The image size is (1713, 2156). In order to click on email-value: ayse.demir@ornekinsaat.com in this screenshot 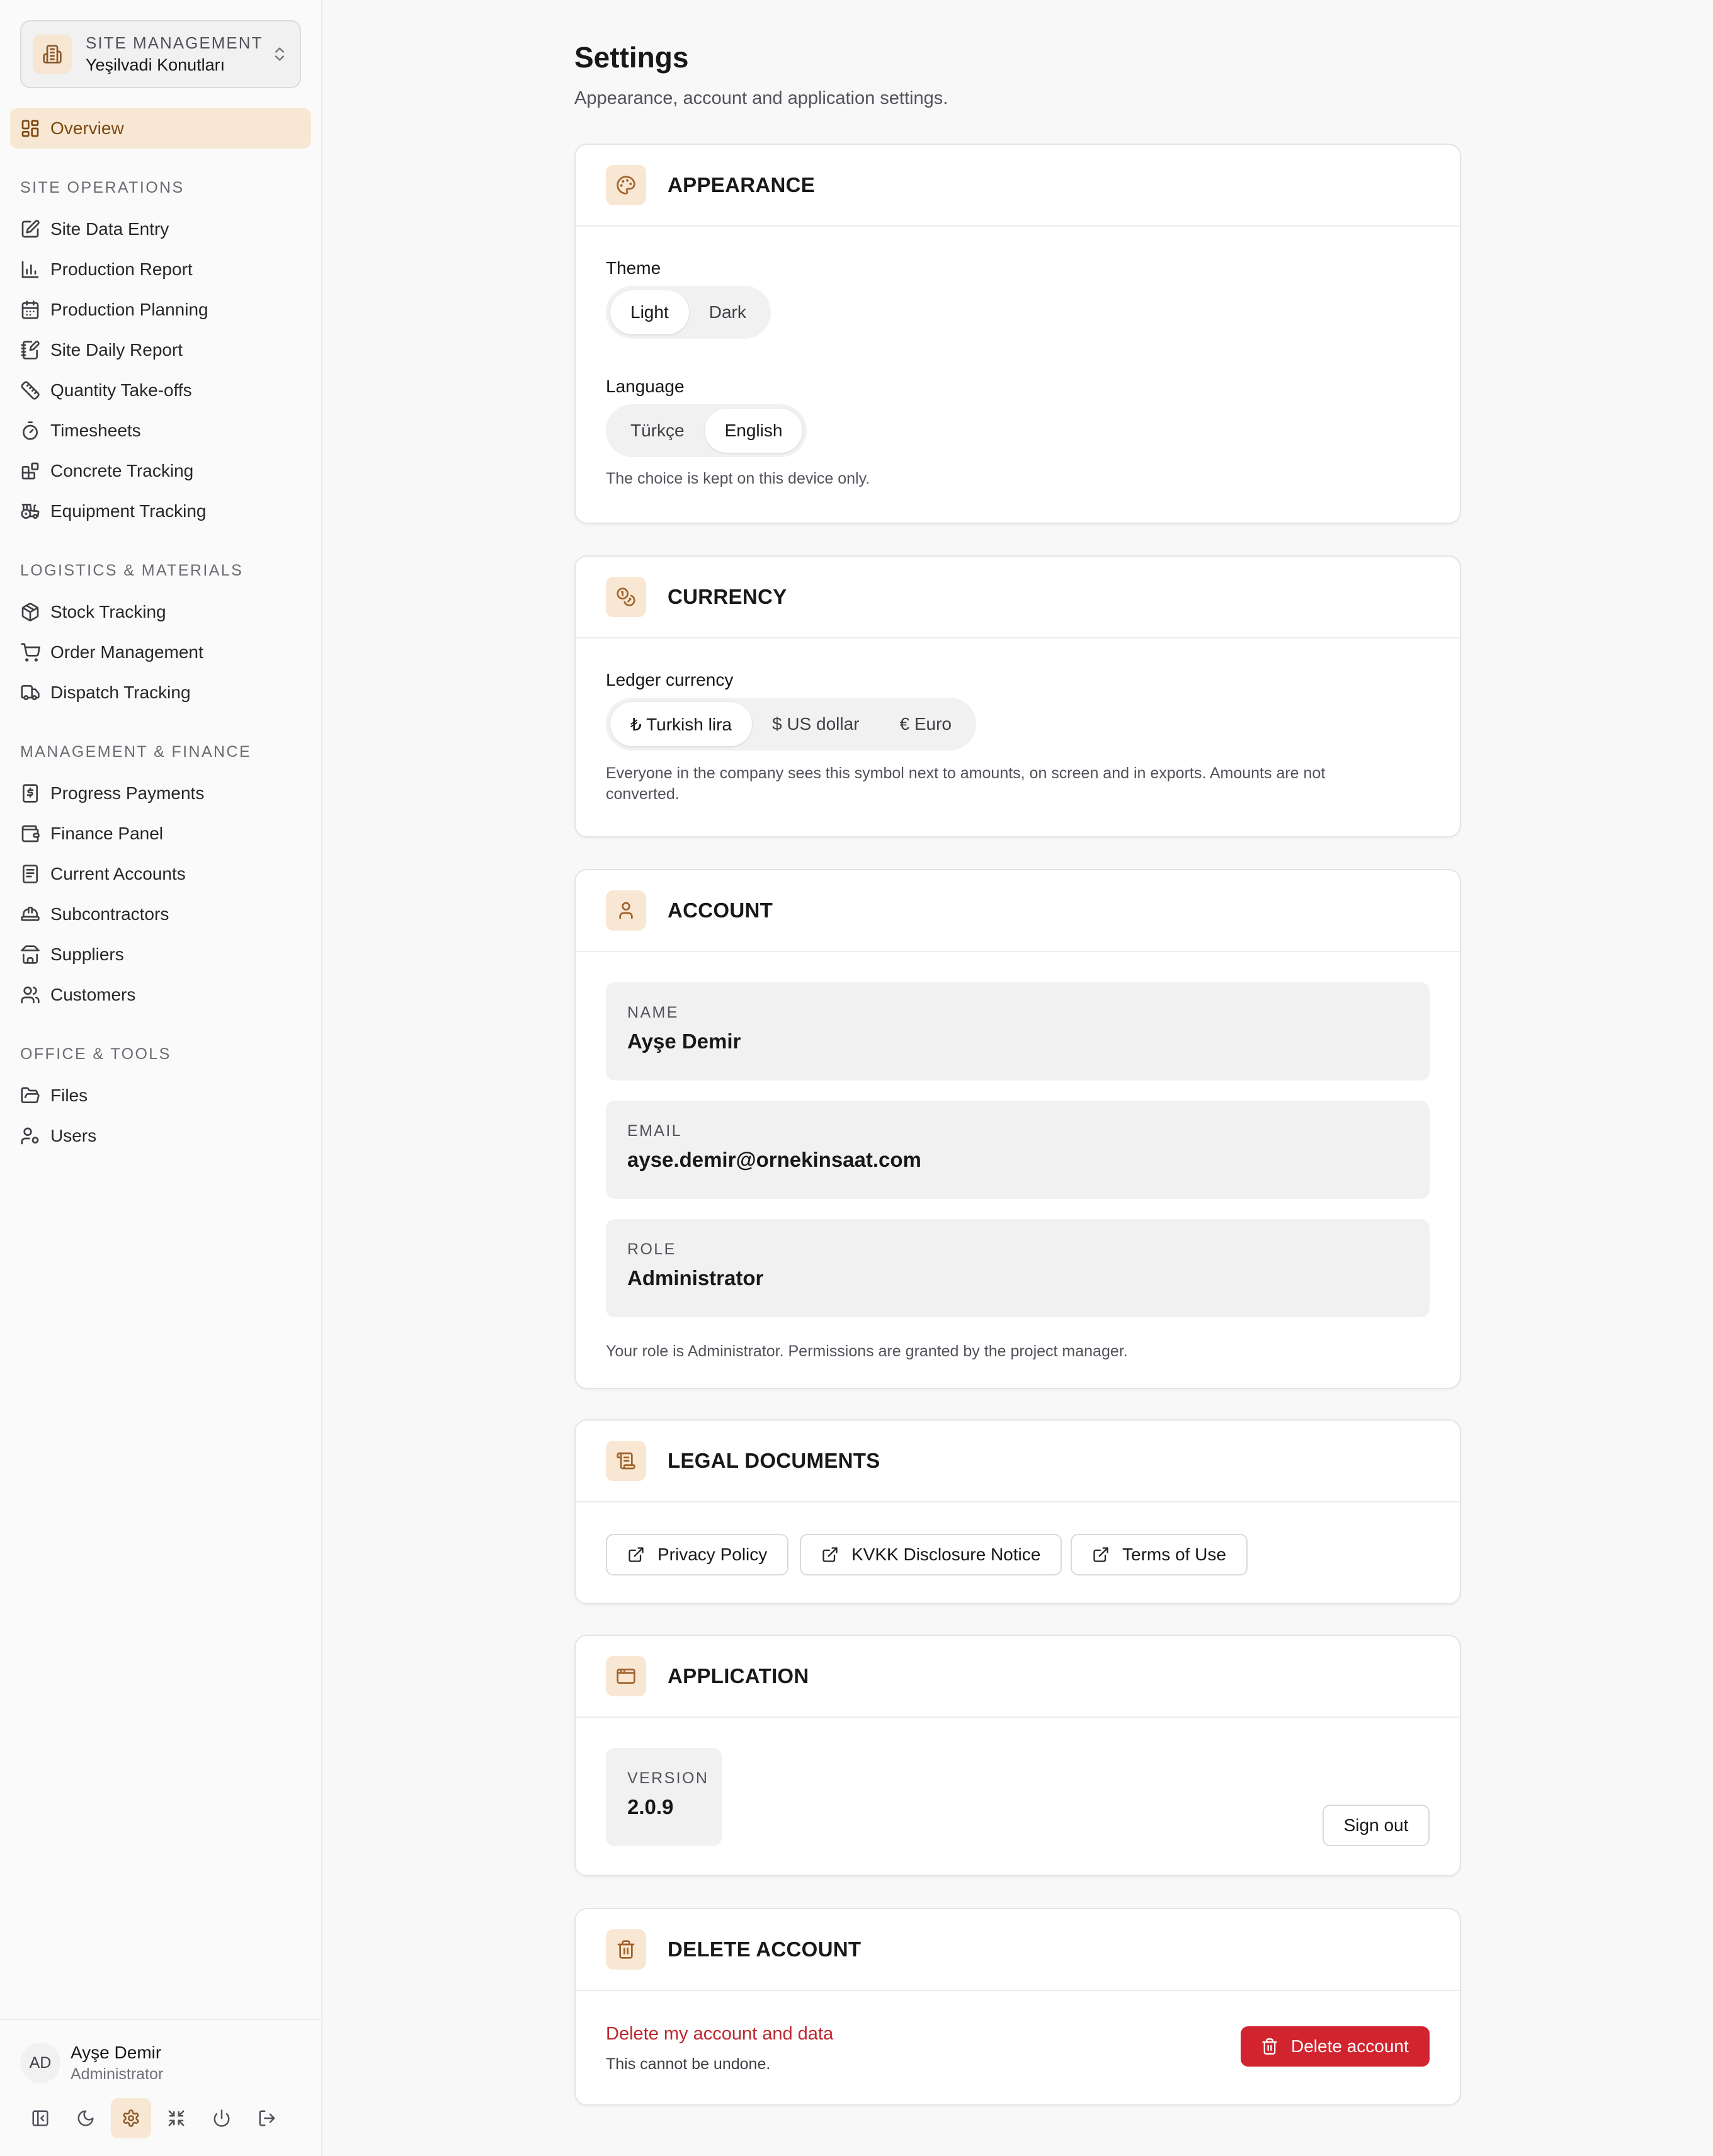, I will do `click(774, 1159)`.